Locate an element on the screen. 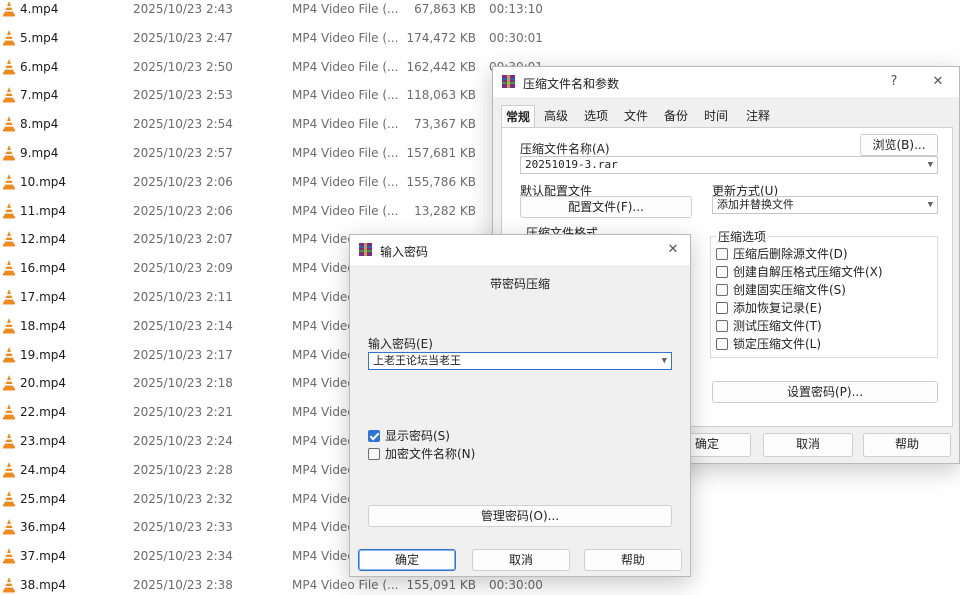  tab-options: 选项 is located at coordinates (596, 116).